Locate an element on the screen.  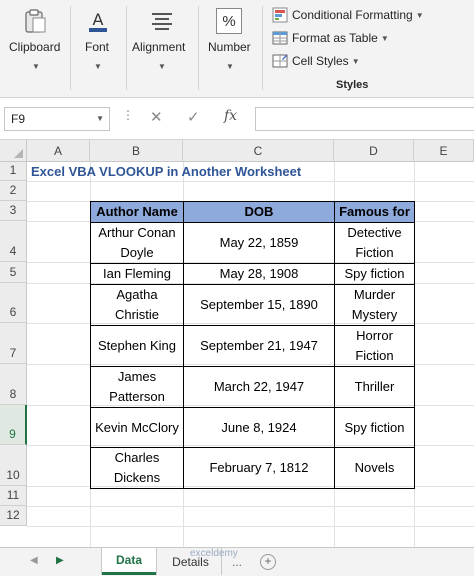
row-header-7: 7 is located at coordinates (13, 343).